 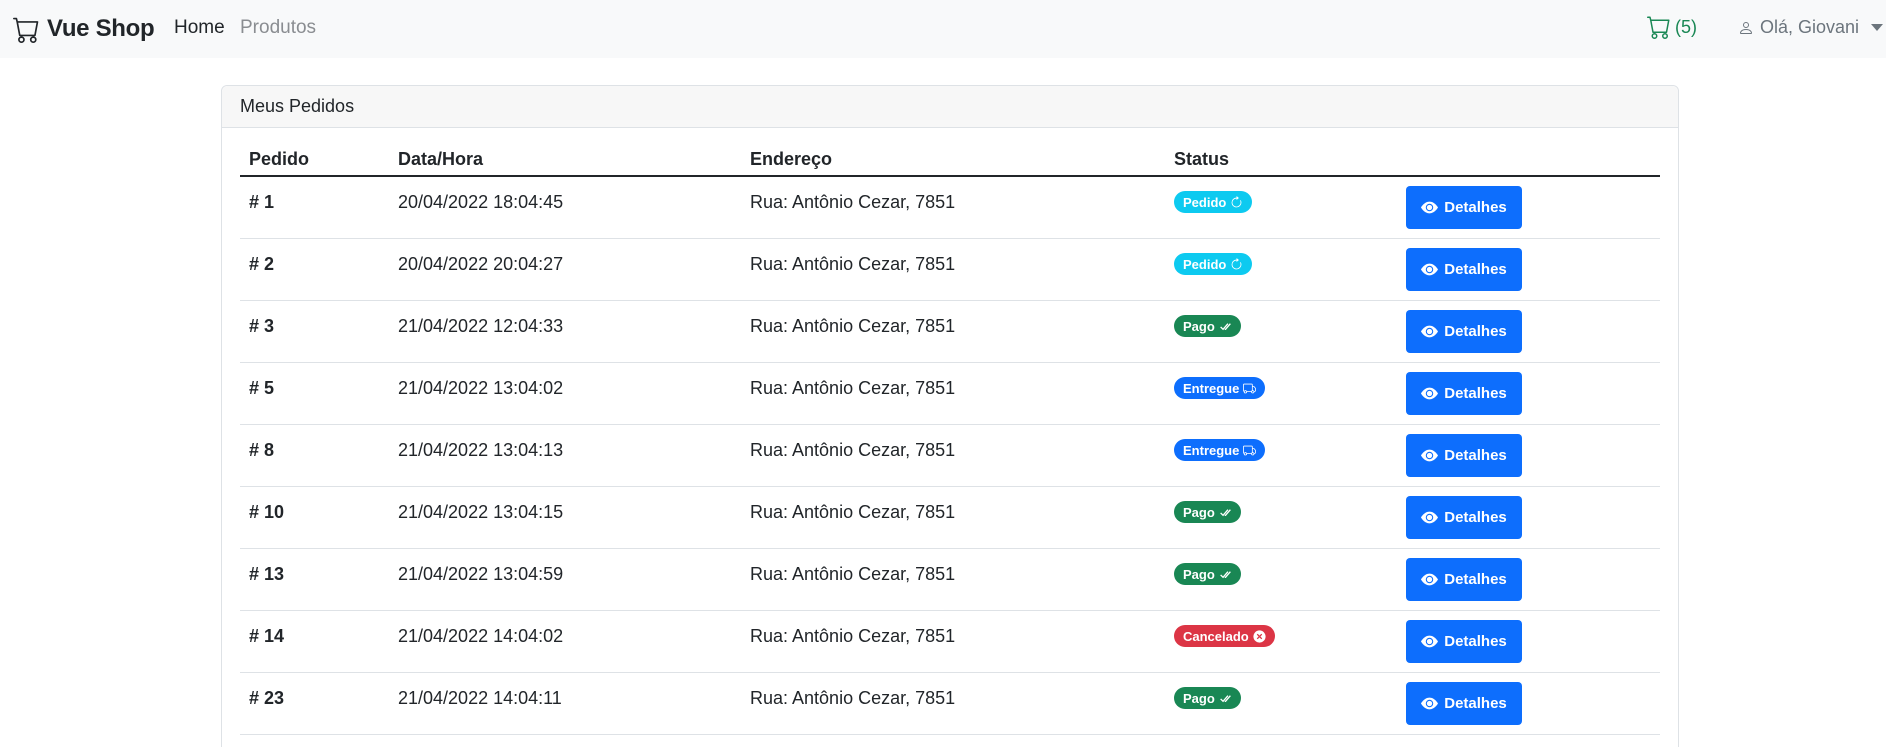 What do you see at coordinates (1250, 388) in the screenshot?
I see `truck-icon` at bounding box center [1250, 388].